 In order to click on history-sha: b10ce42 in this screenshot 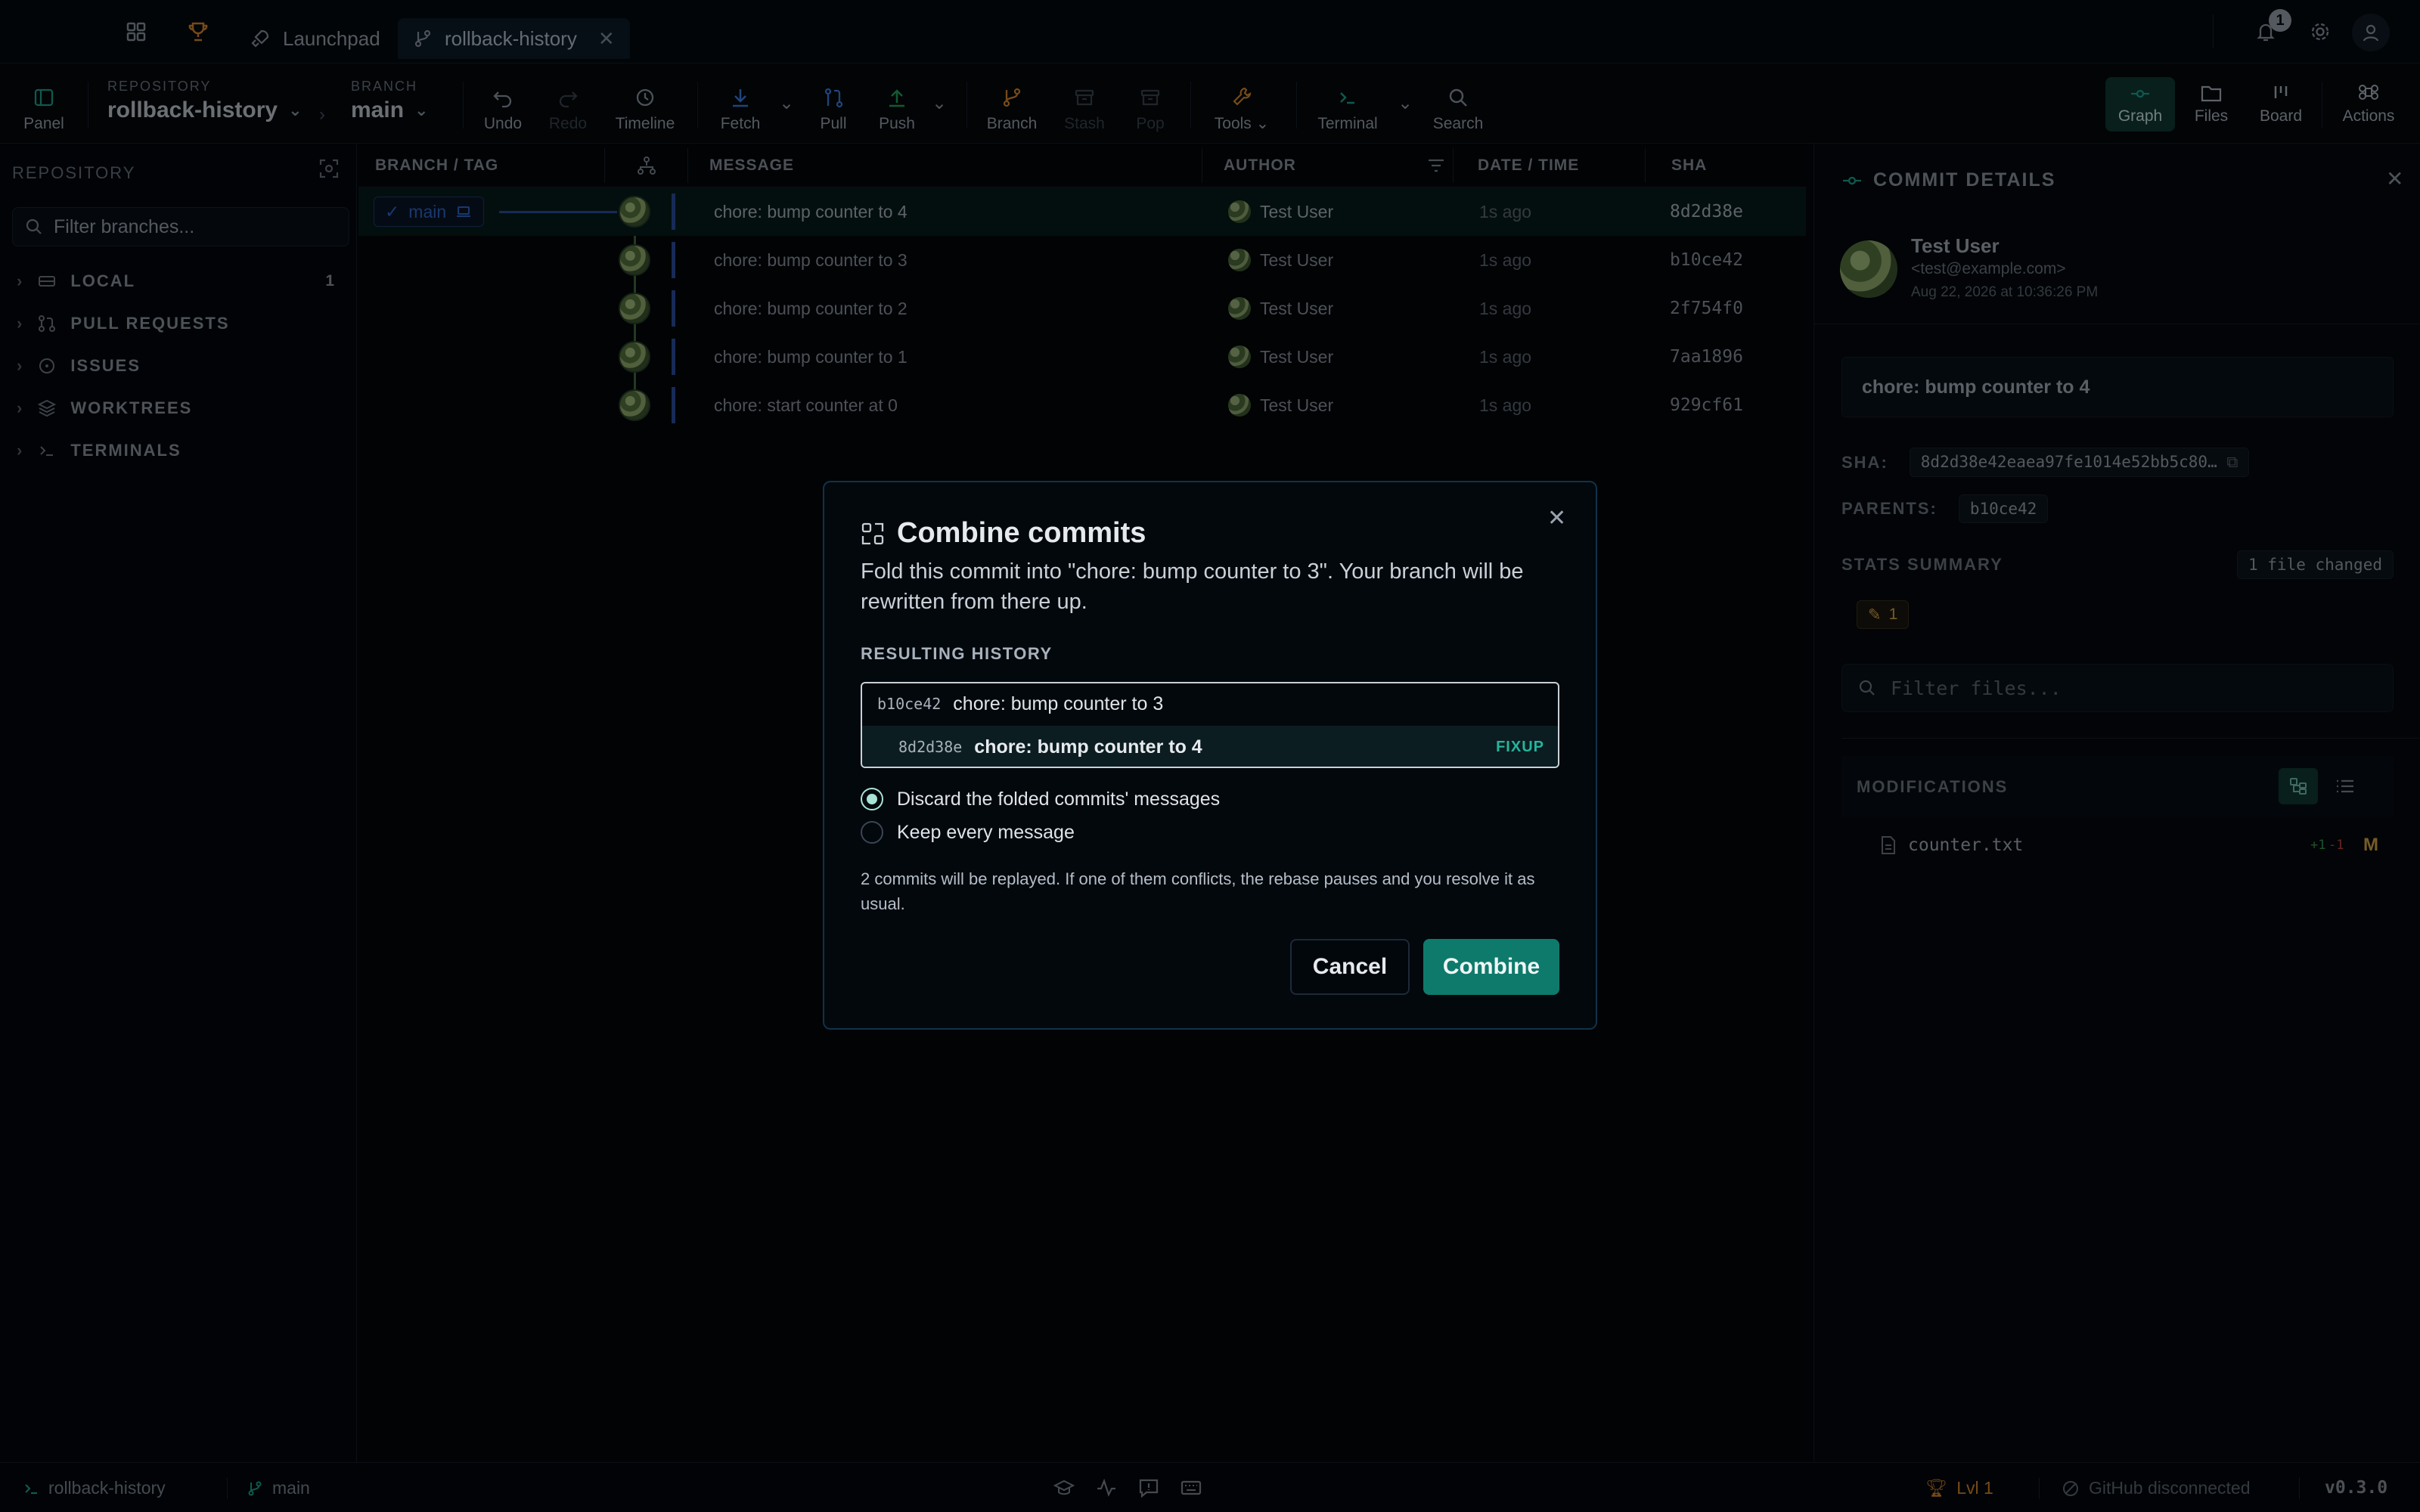, I will do `click(909, 704)`.